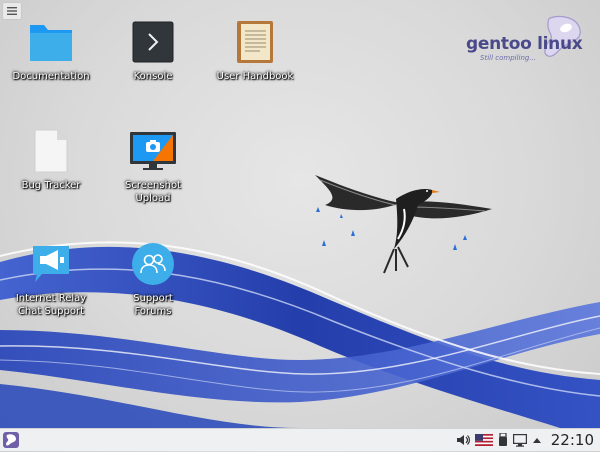 This screenshot has height=452, width=600. I want to click on handbook-icon, so click(255, 42).